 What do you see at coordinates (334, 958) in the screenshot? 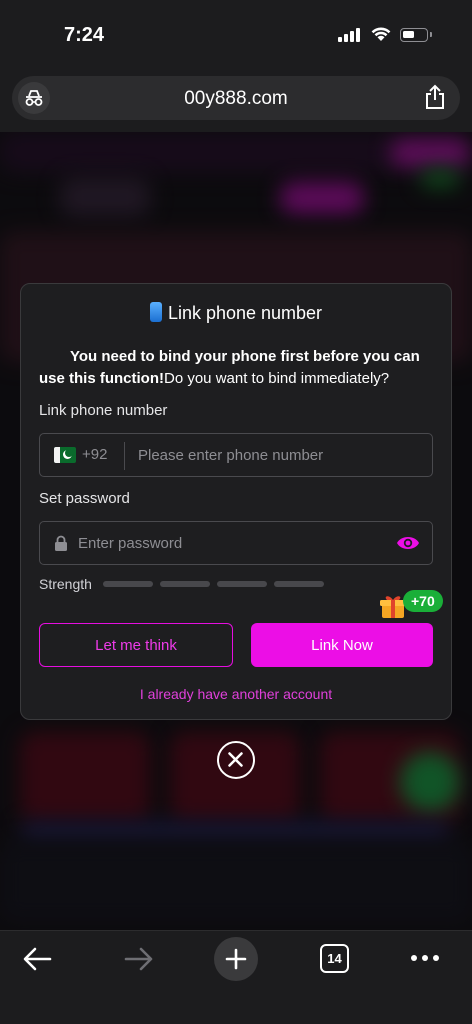
I see `tab-count-button: 14` at bounding box center [334, 958].